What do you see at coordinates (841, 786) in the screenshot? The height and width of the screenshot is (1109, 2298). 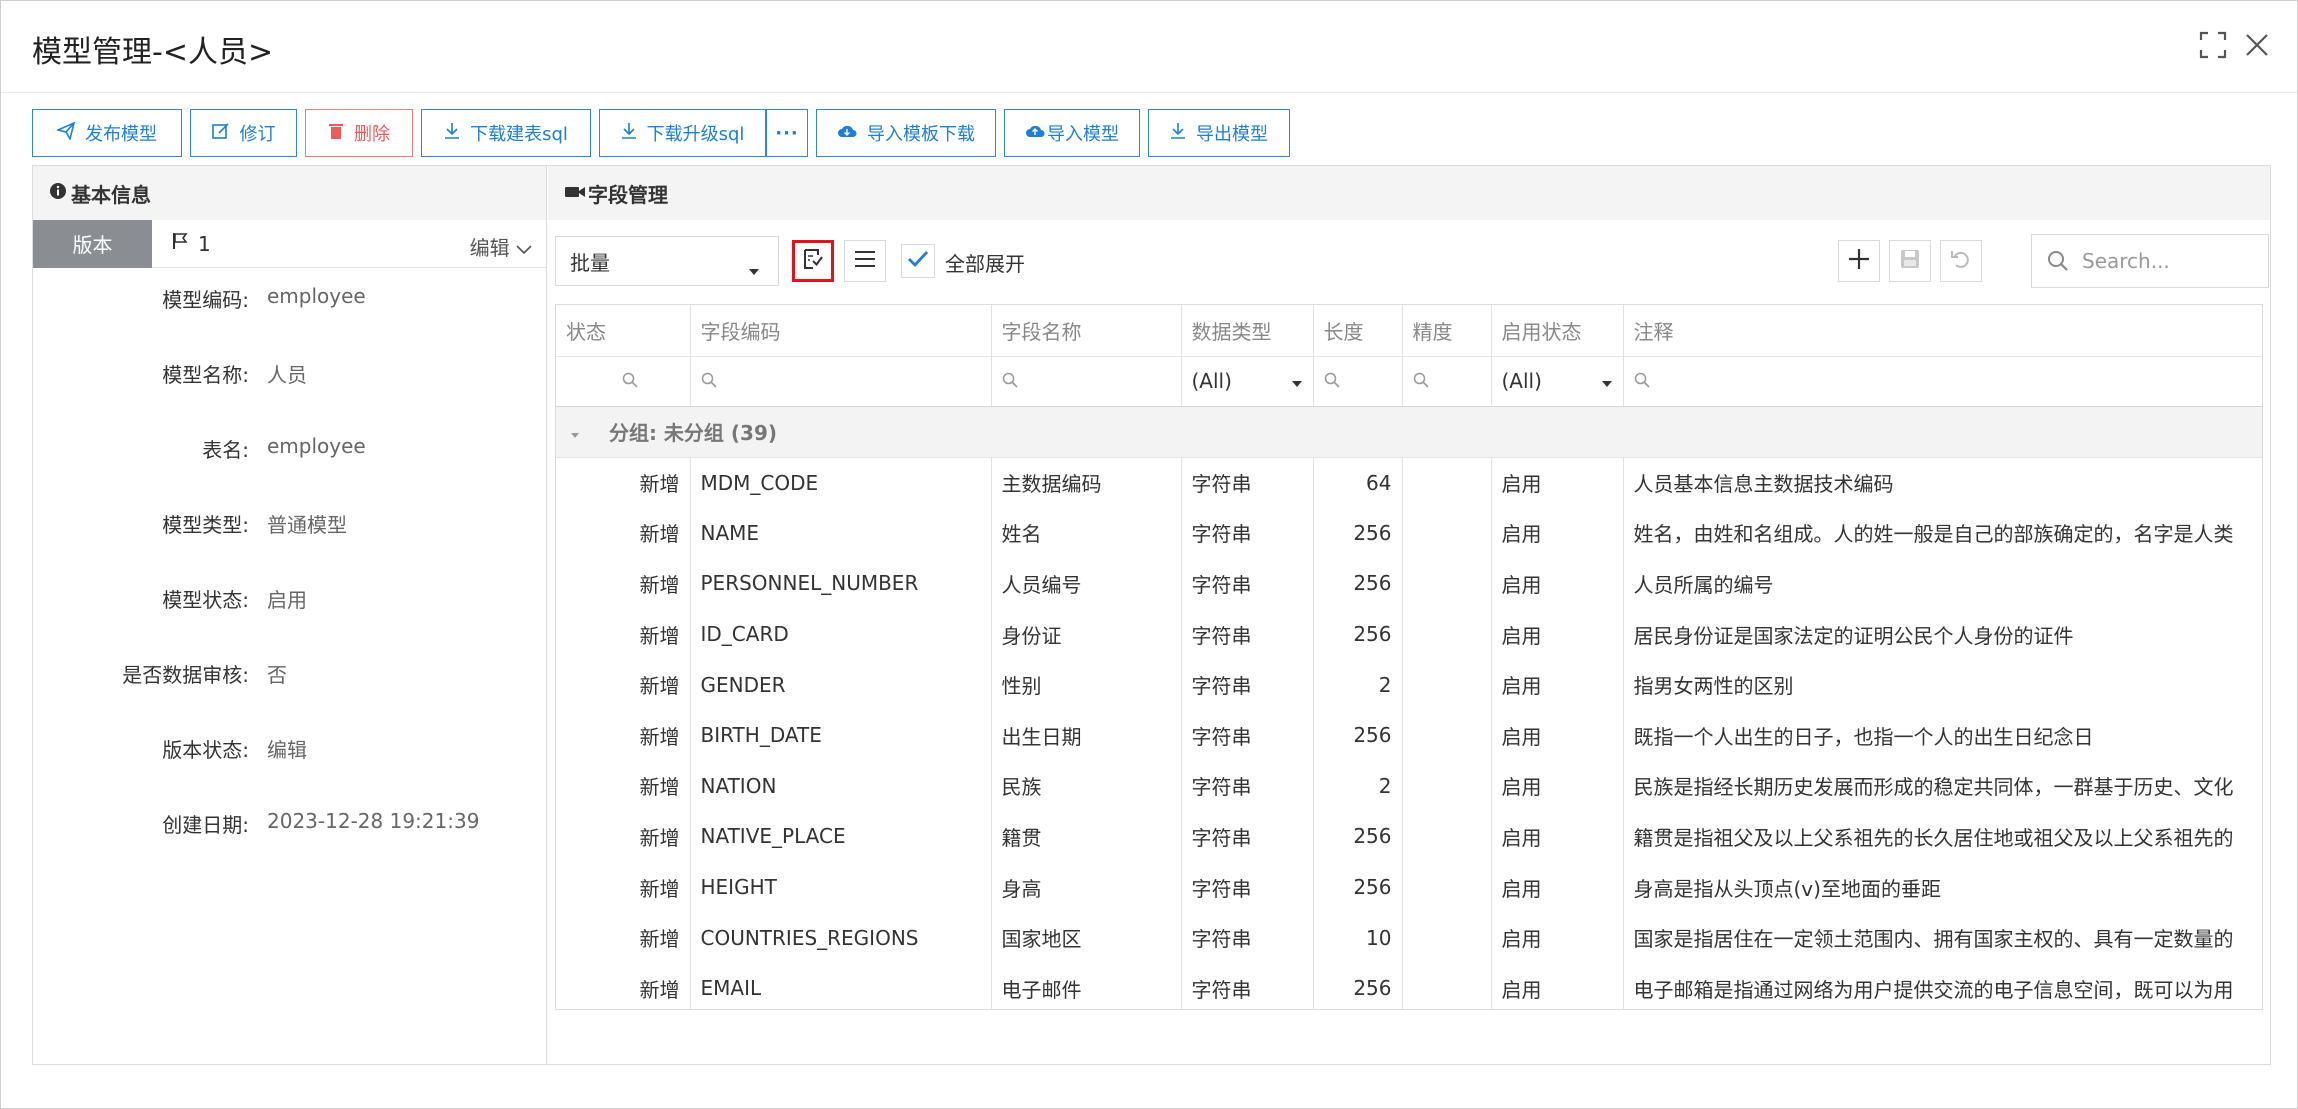 I see `cell-field-code: NATION` at bounding box center [841, 786].